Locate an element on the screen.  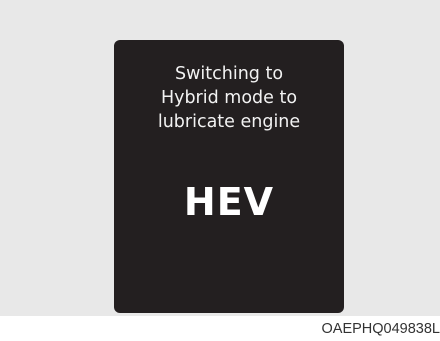
message-line: lubricate engine is located at coordinates (229, 122).